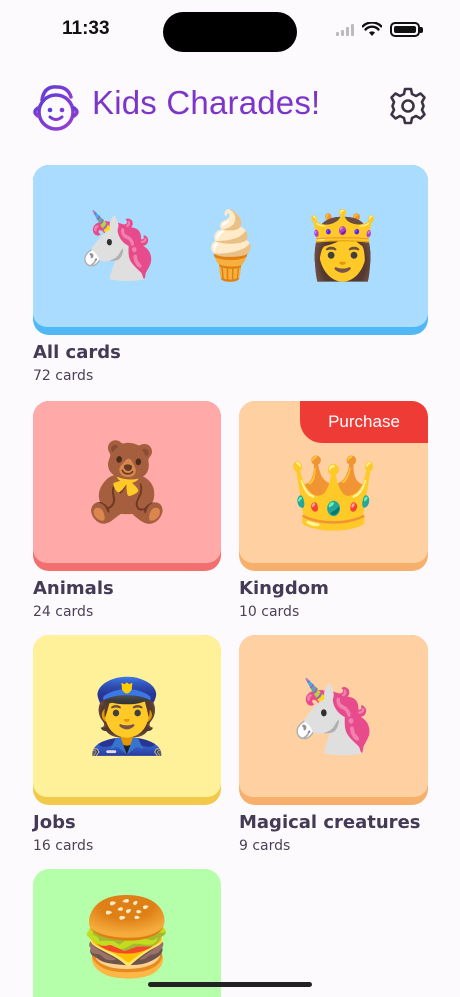 The image size is (460, 997). What do you see at coordinates (77, 352) in the screenshot?
I see `deck-title: All cards` at bounding box center [77, 352].